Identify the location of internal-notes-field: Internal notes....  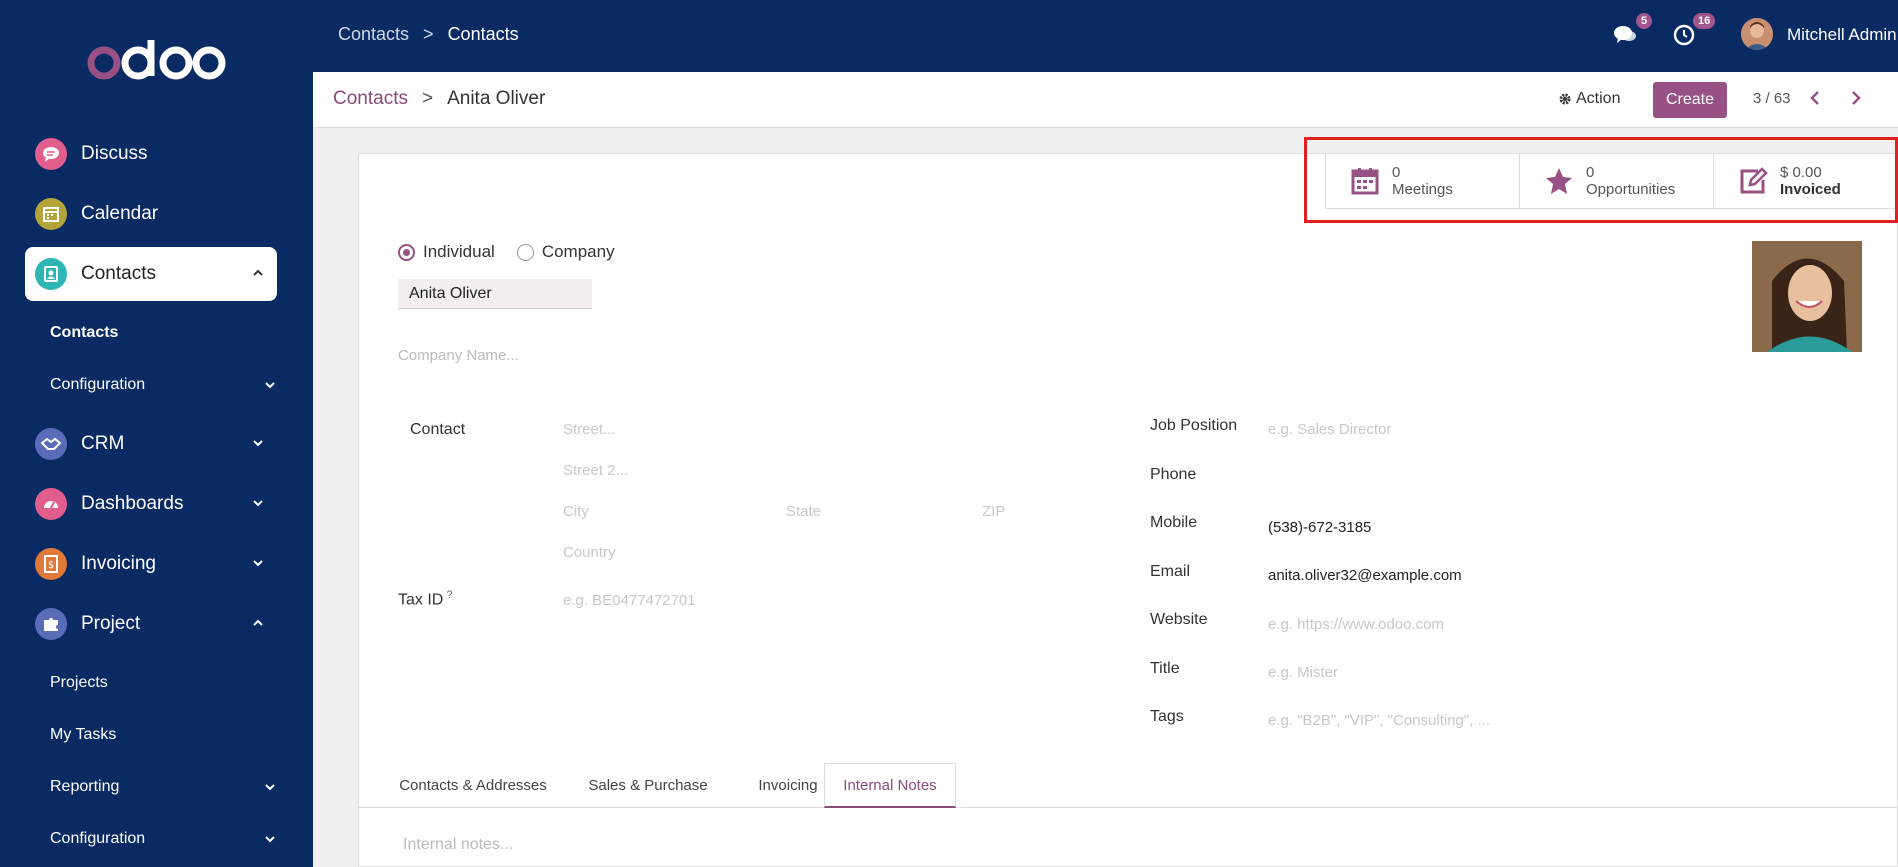
(458, 845).